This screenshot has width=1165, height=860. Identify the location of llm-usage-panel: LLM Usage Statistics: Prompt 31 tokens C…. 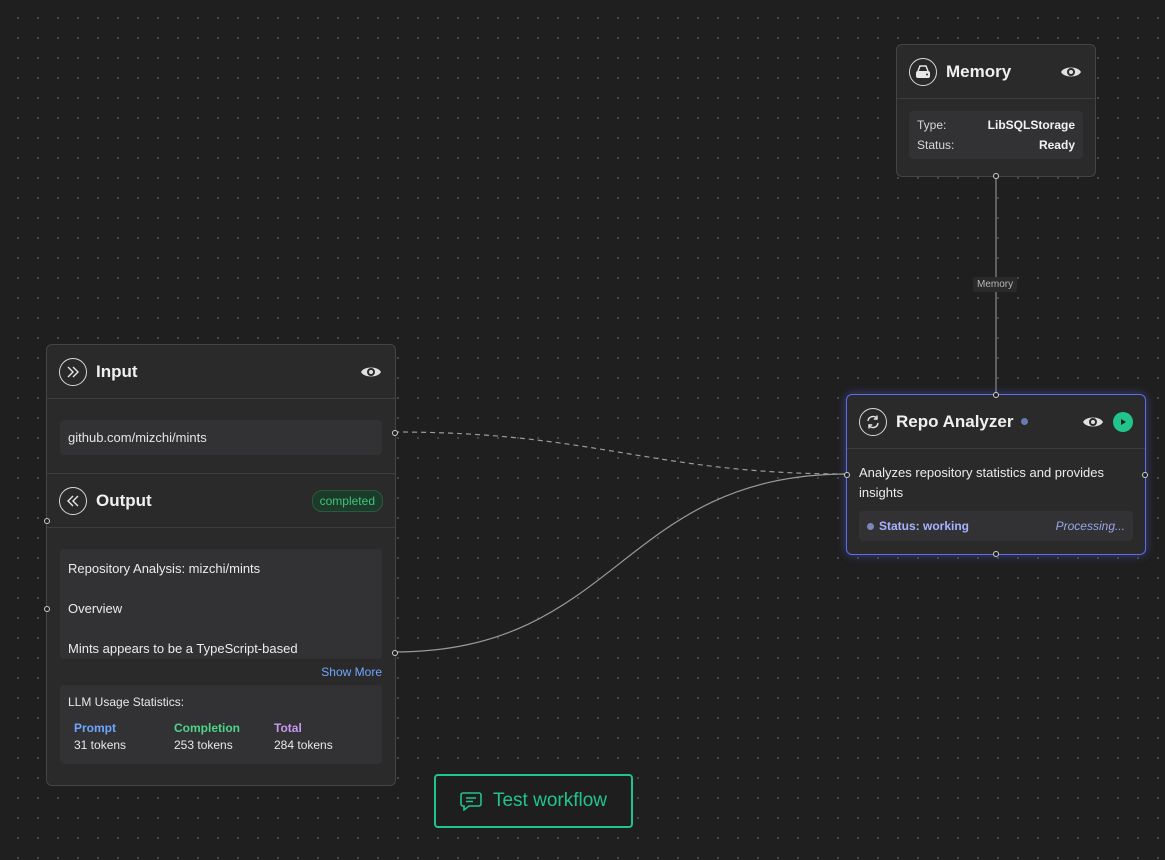
(221, 724).